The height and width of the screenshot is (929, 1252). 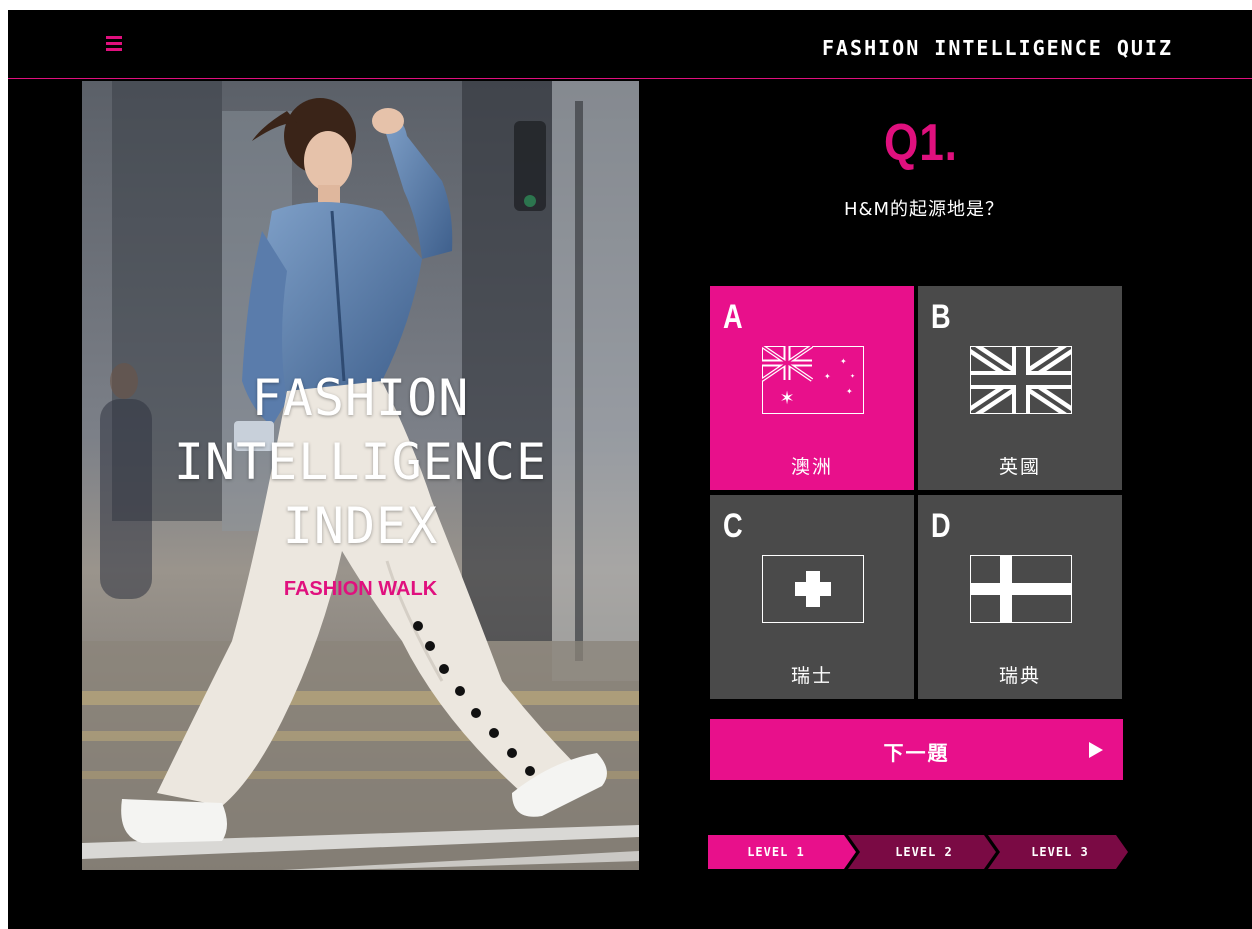 I want to click on level-label: LEVEL 3, so click(x=1060, y=852).